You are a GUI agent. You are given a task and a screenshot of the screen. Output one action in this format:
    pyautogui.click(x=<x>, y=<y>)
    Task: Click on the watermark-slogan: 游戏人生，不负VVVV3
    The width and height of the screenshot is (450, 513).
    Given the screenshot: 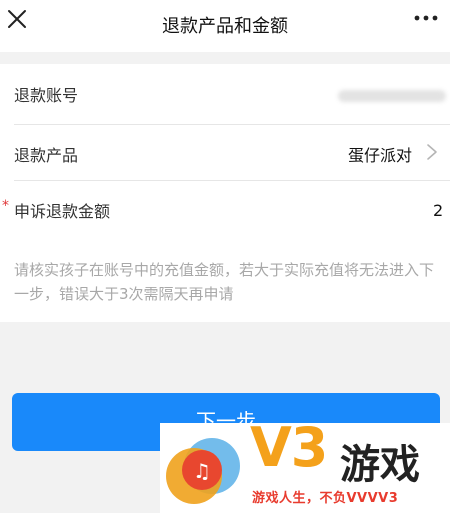 What is the action you would take?
    pyautogui.click(x=325, y=498)
    